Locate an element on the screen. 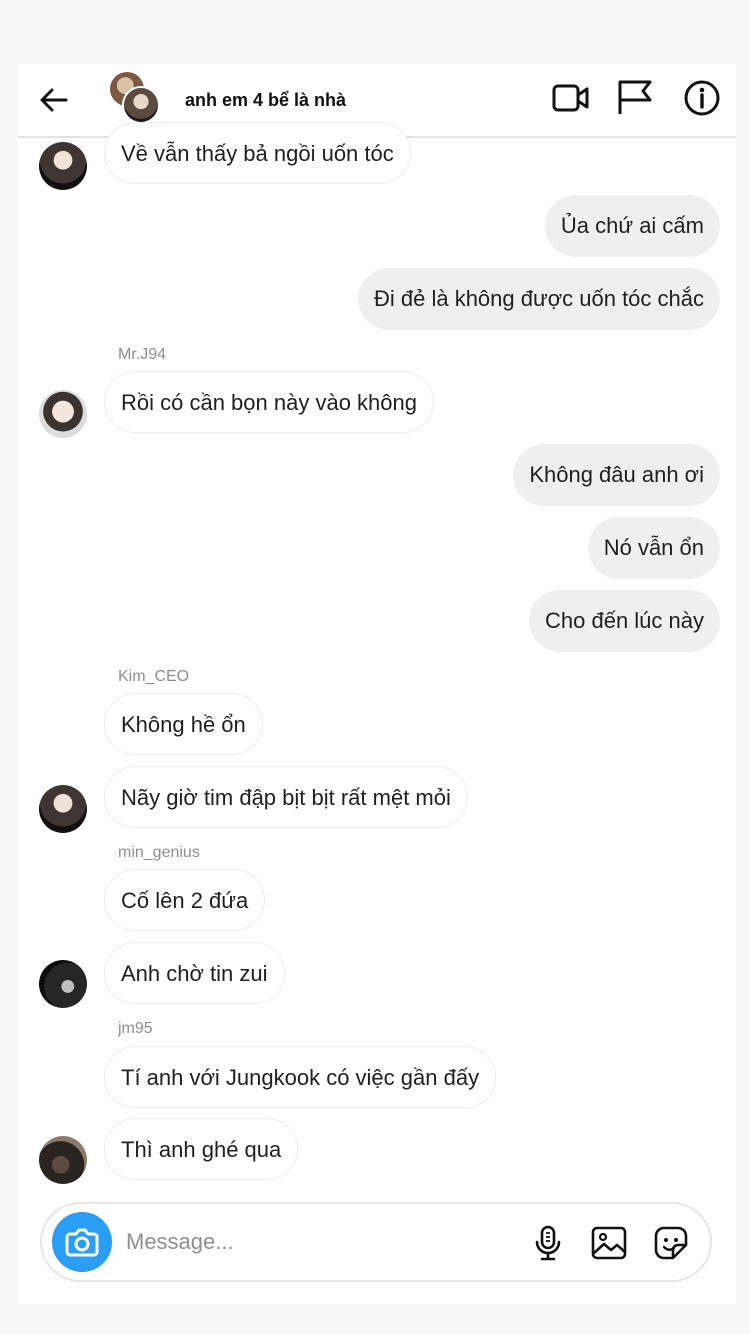 The width and height of the screenshot is (750, 1334). message-composer is located at coordinates (376, 1242).